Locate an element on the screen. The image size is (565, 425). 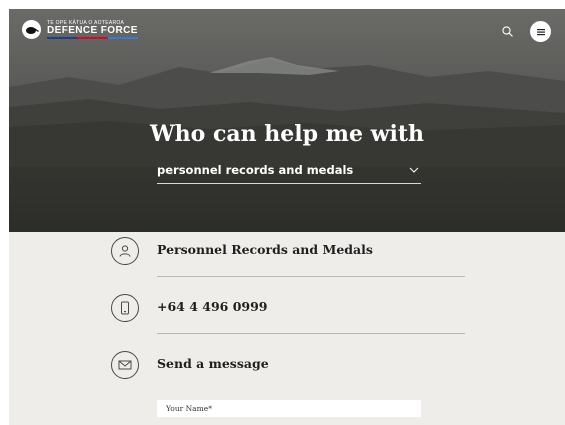
defence-force-logo: TE OPE KĀTUA O AOTEAROA DEFENCE FORCE is located at coordinates (80, 29).